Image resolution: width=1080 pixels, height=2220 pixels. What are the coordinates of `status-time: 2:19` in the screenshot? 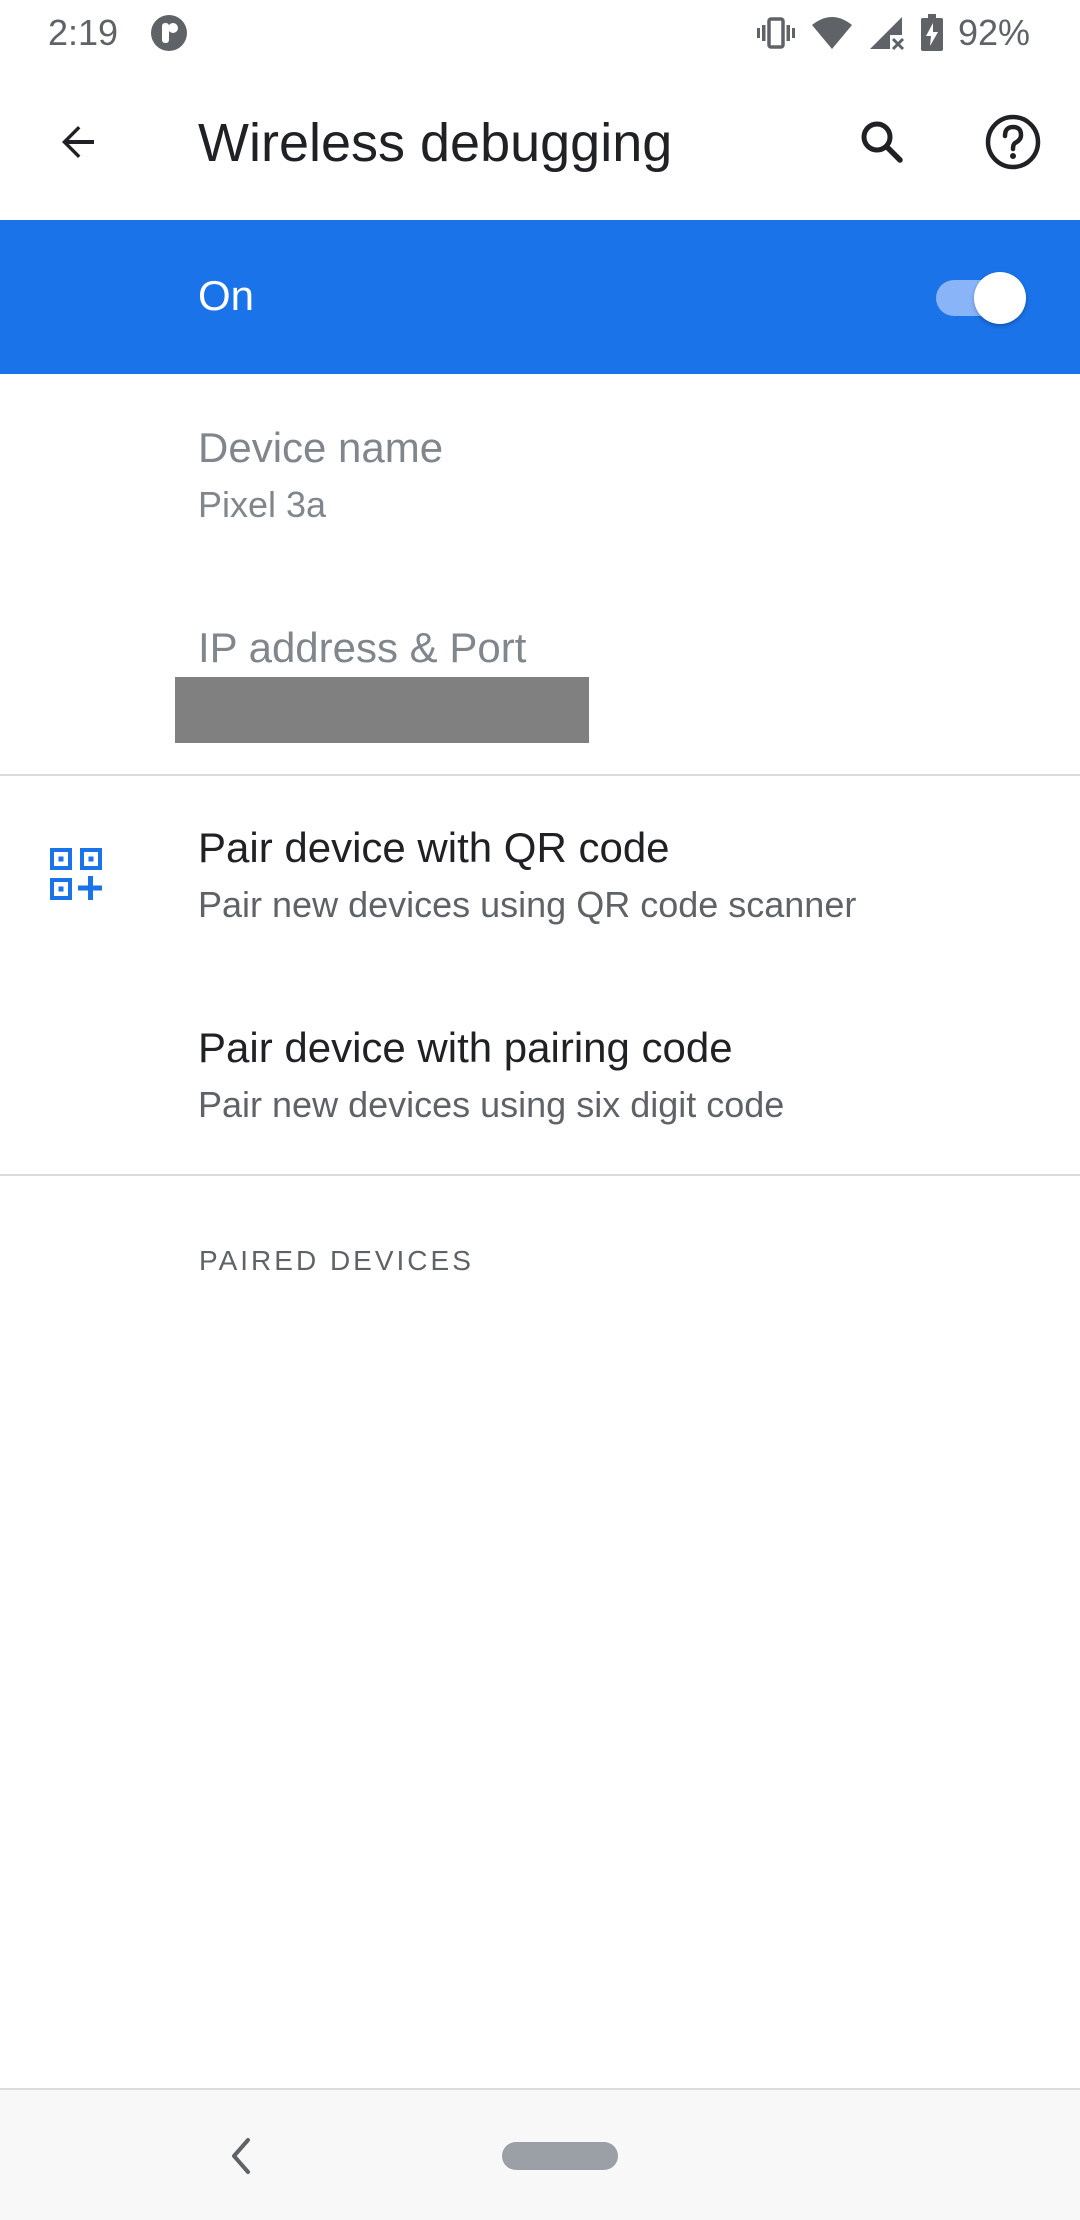 It's located at (83, 32).